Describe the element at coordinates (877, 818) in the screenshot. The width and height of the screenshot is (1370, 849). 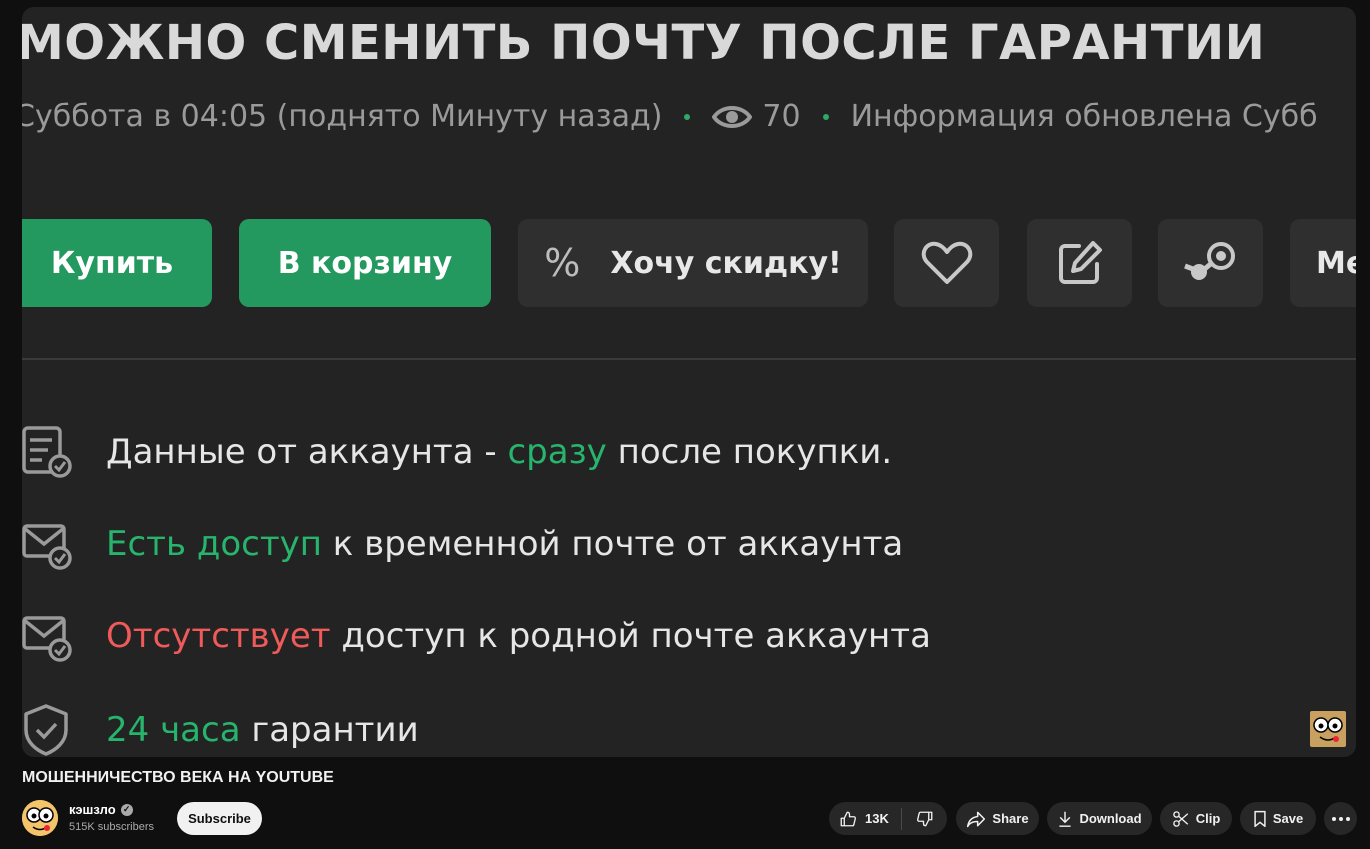
I see `like-count: 13K` at that location.